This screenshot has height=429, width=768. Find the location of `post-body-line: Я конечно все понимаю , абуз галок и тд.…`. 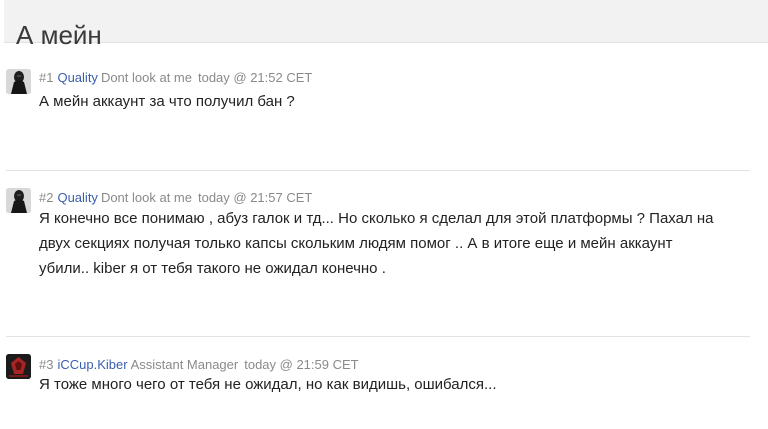

post-body-line: Я конечно все понимаю , абуз галок и тд.… is located at coordinates (376, 218).